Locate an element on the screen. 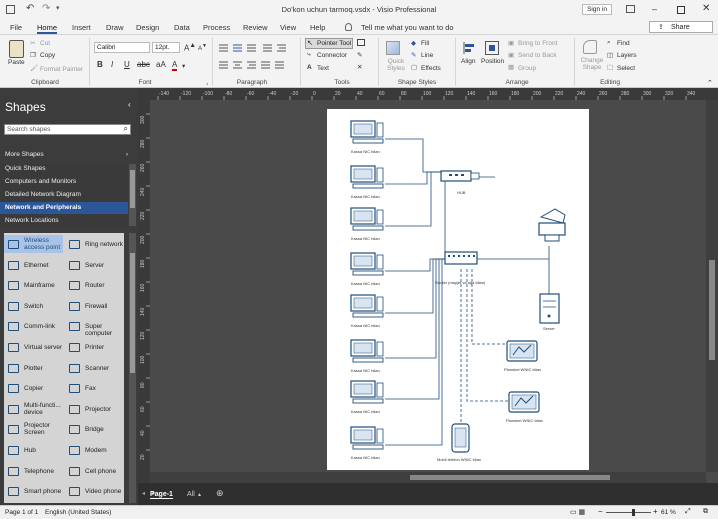  switch-icon is located at coordinates (13, 306).